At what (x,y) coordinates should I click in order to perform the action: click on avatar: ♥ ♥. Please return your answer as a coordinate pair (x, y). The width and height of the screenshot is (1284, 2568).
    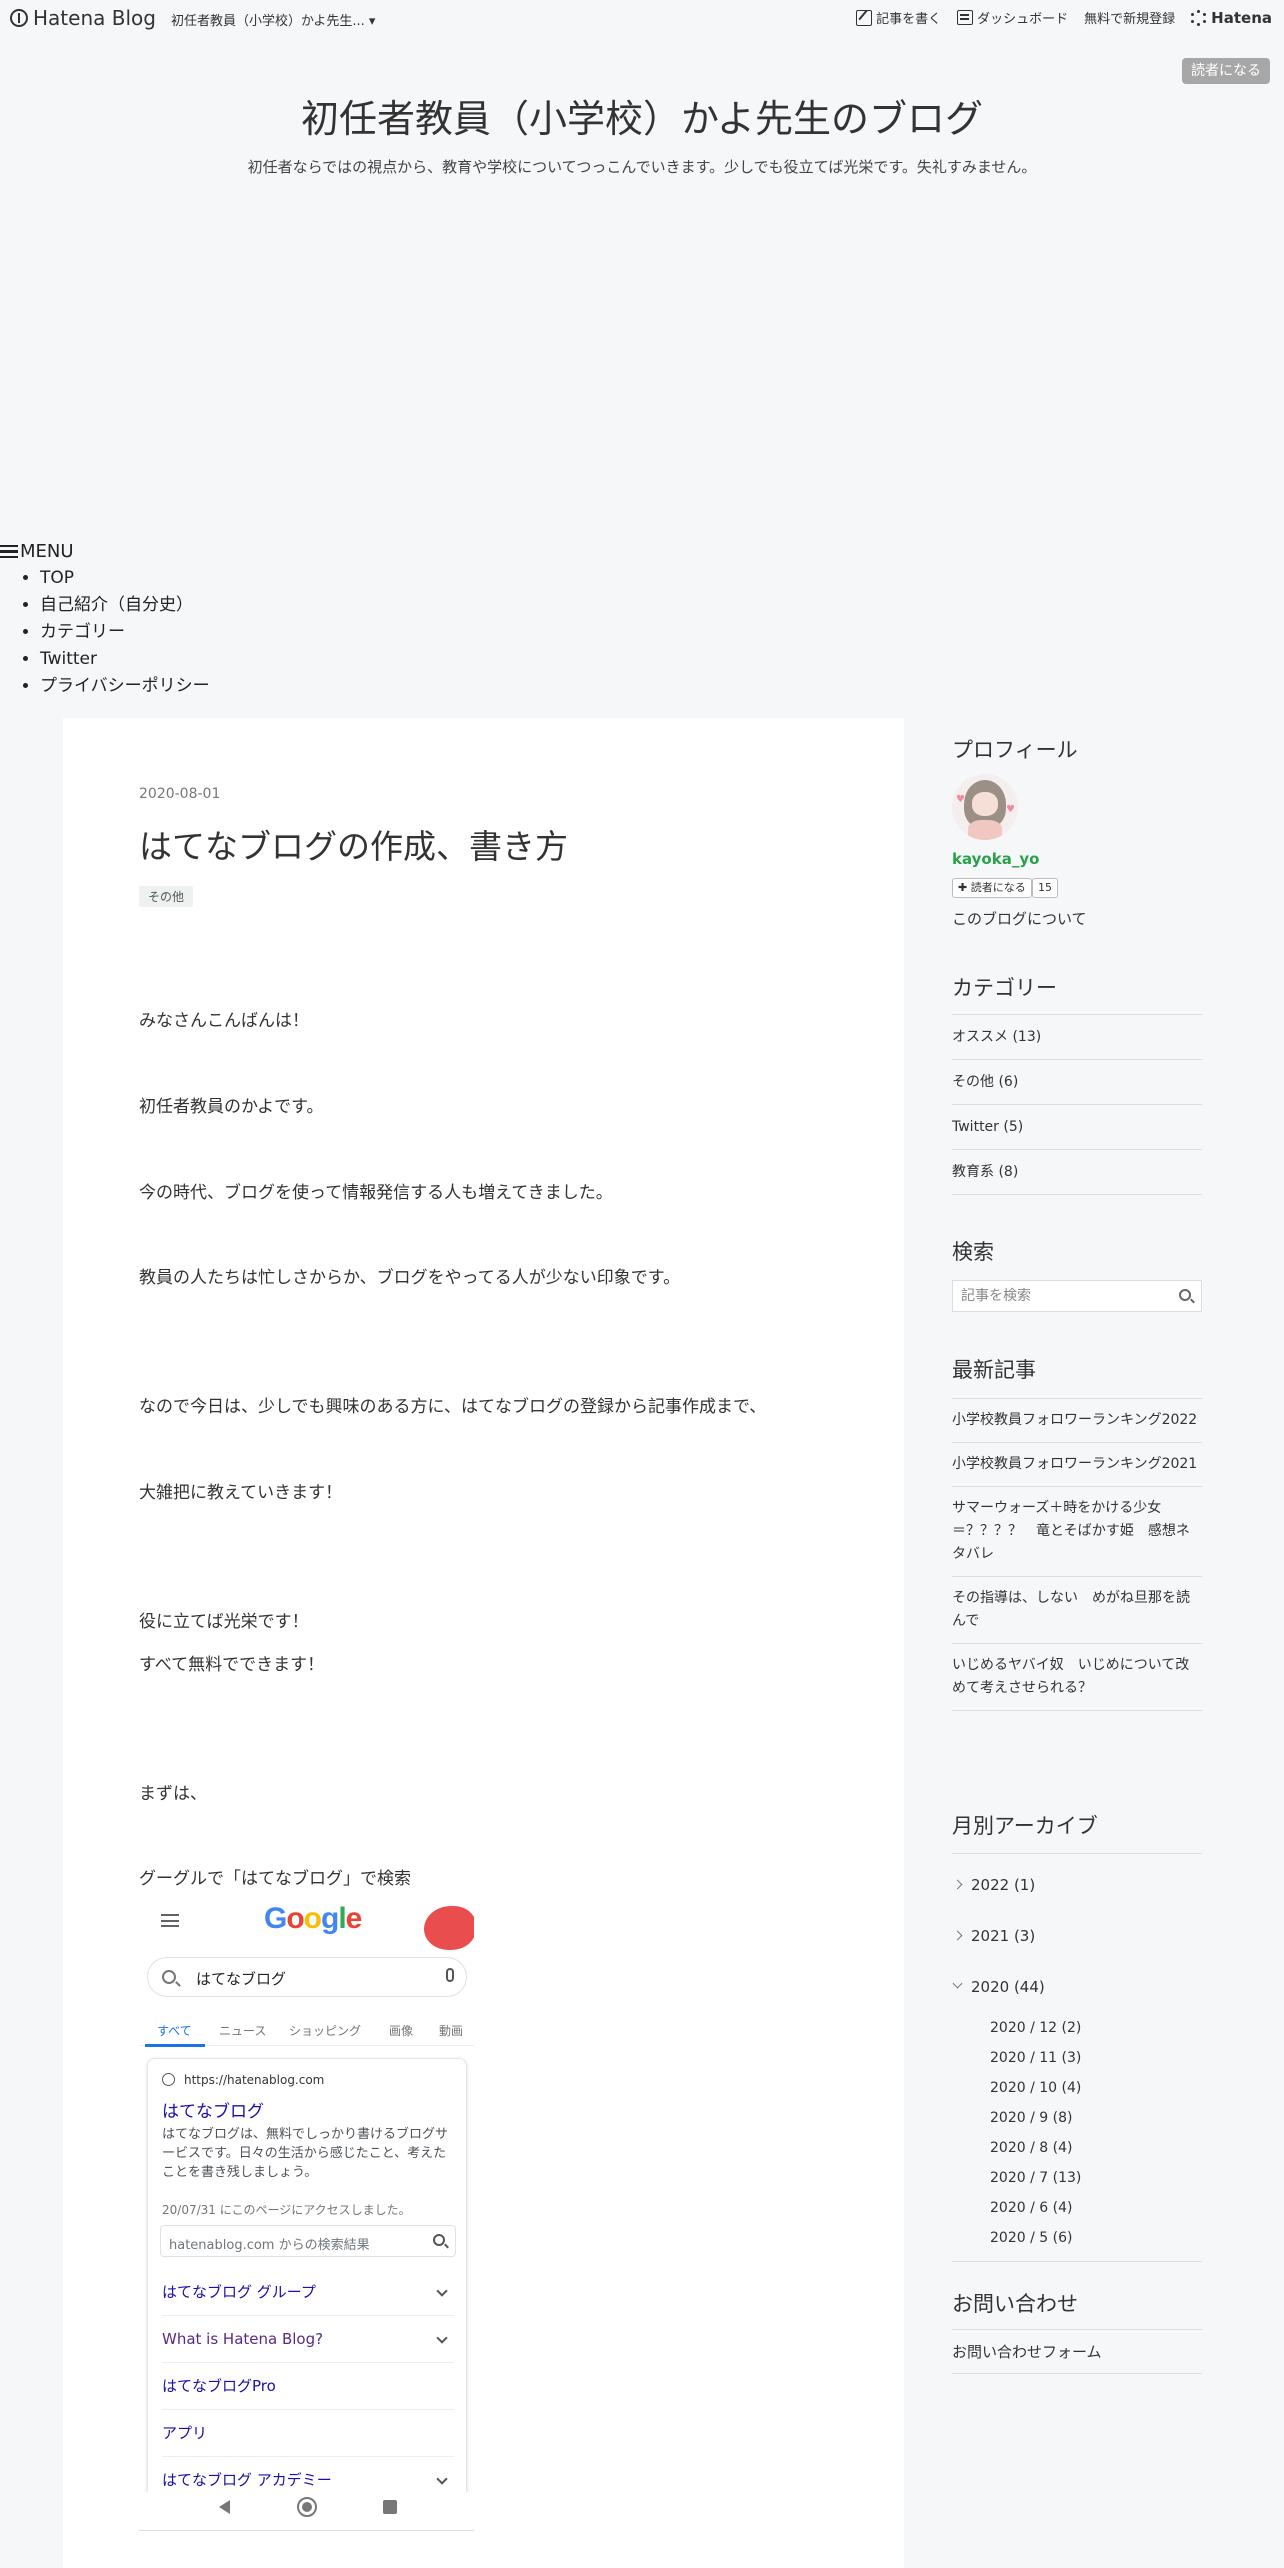
    Looking at the image, I should click on (985, 807).